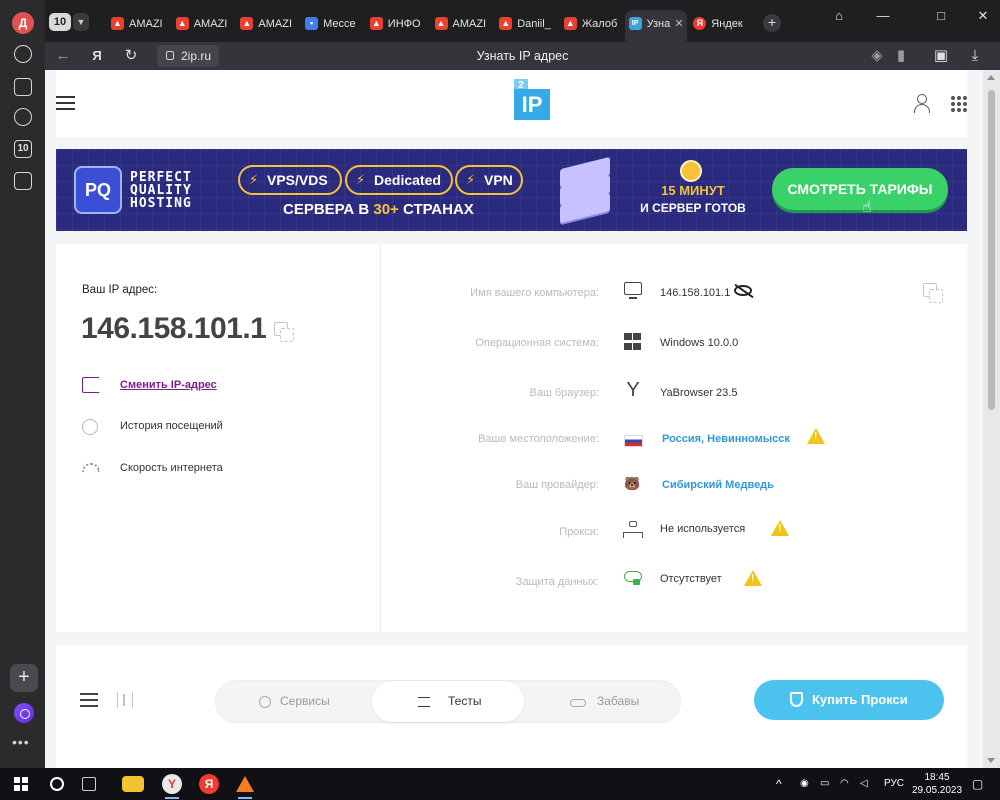 The height and width of the screenshot is (800, 1000). What do you see at coordinates (120, 290) in the screenshot?
I see `ip-label: Ваш IP адрес:` at bounding box center [120, 290].